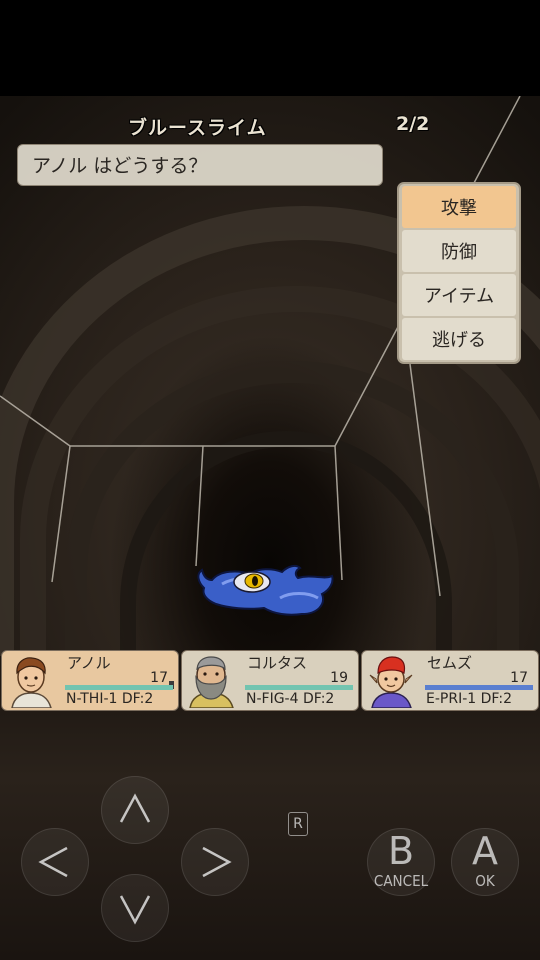 Image resolution: width=540 pixels, height=960 pixels. I want to click on a-ok-button: A OK, so click(485, 862).